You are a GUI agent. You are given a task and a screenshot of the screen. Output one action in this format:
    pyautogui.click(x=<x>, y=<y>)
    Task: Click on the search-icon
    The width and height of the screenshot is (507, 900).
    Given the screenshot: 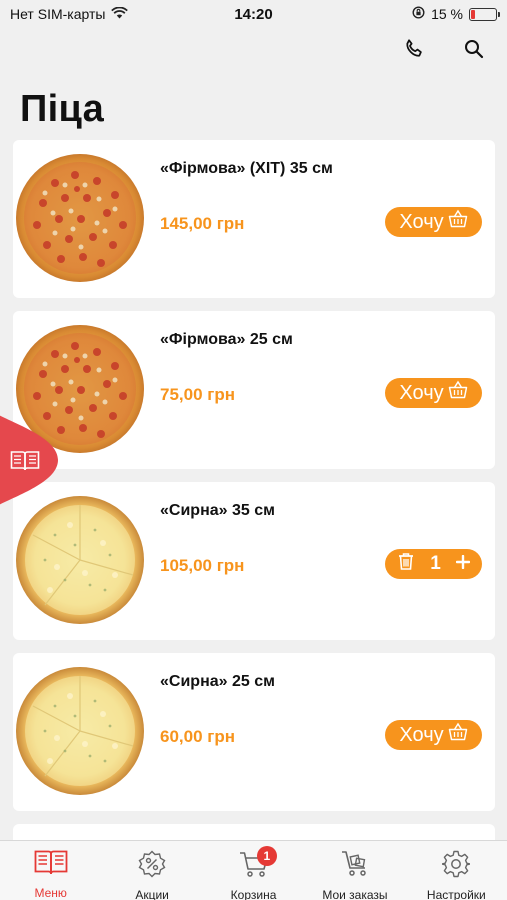 What is the action you would take?
    pyautogui.click(x=474, y=51)
    